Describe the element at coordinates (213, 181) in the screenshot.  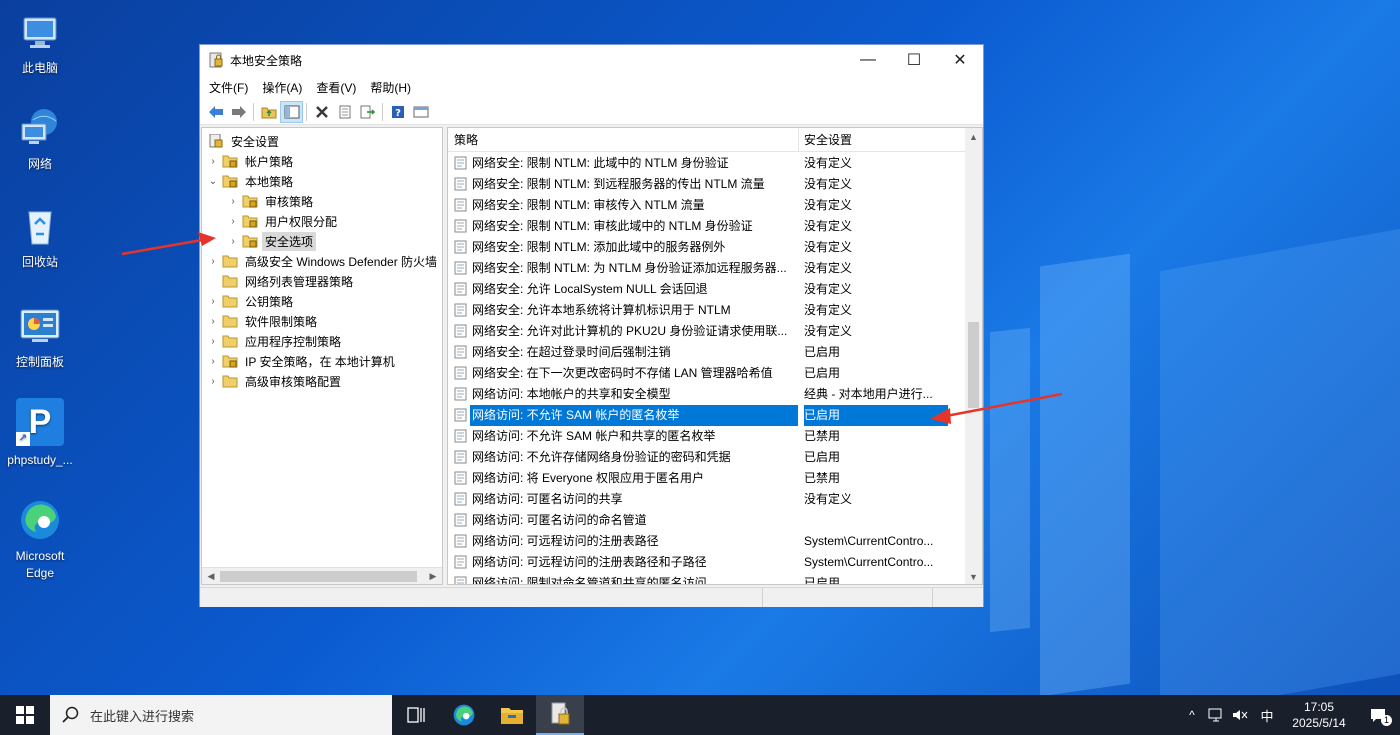
I see `chevron-down-icon: ⌄` at that location.